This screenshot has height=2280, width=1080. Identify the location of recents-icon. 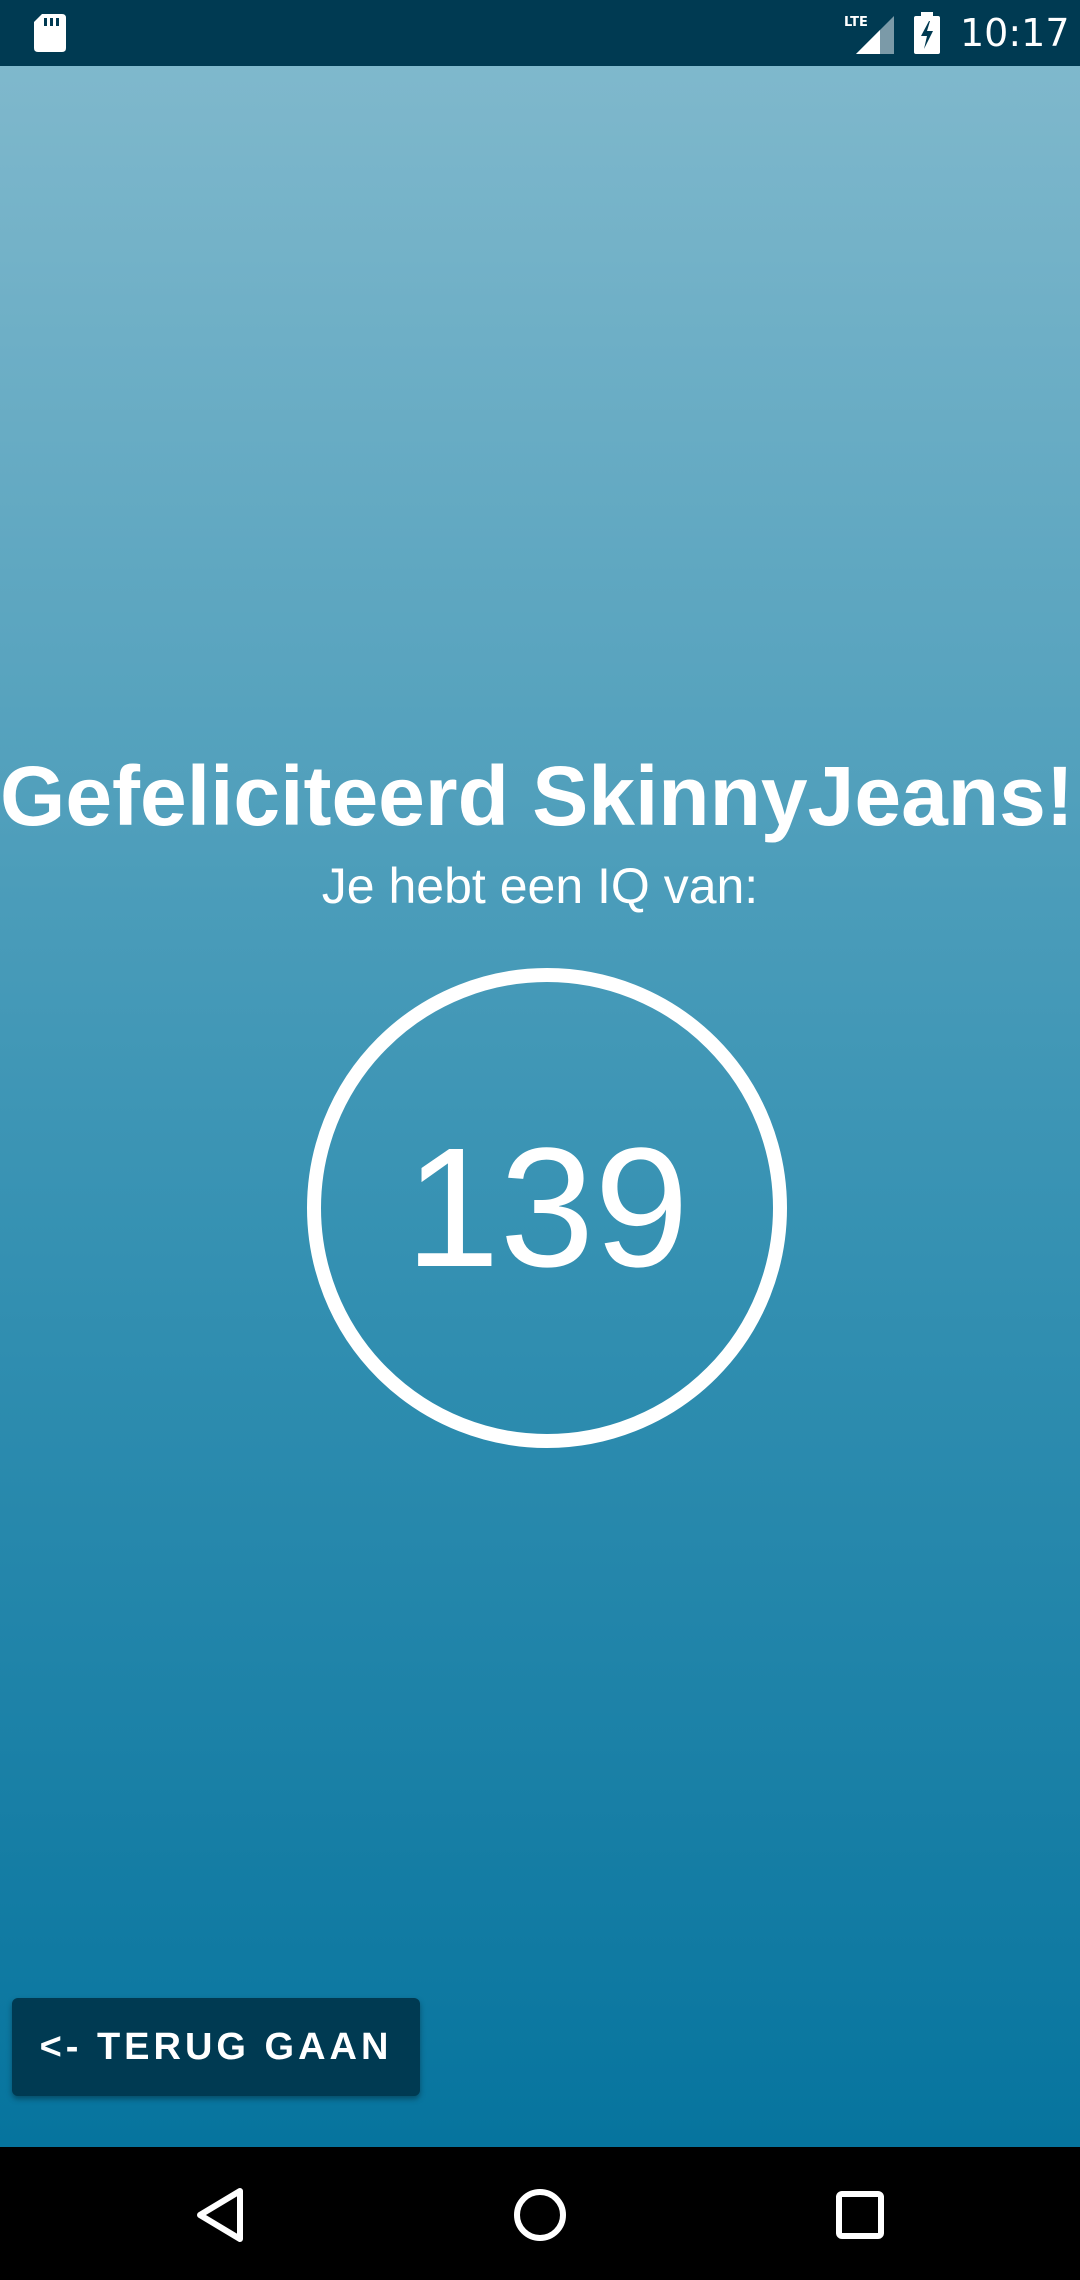
(860, 2215).